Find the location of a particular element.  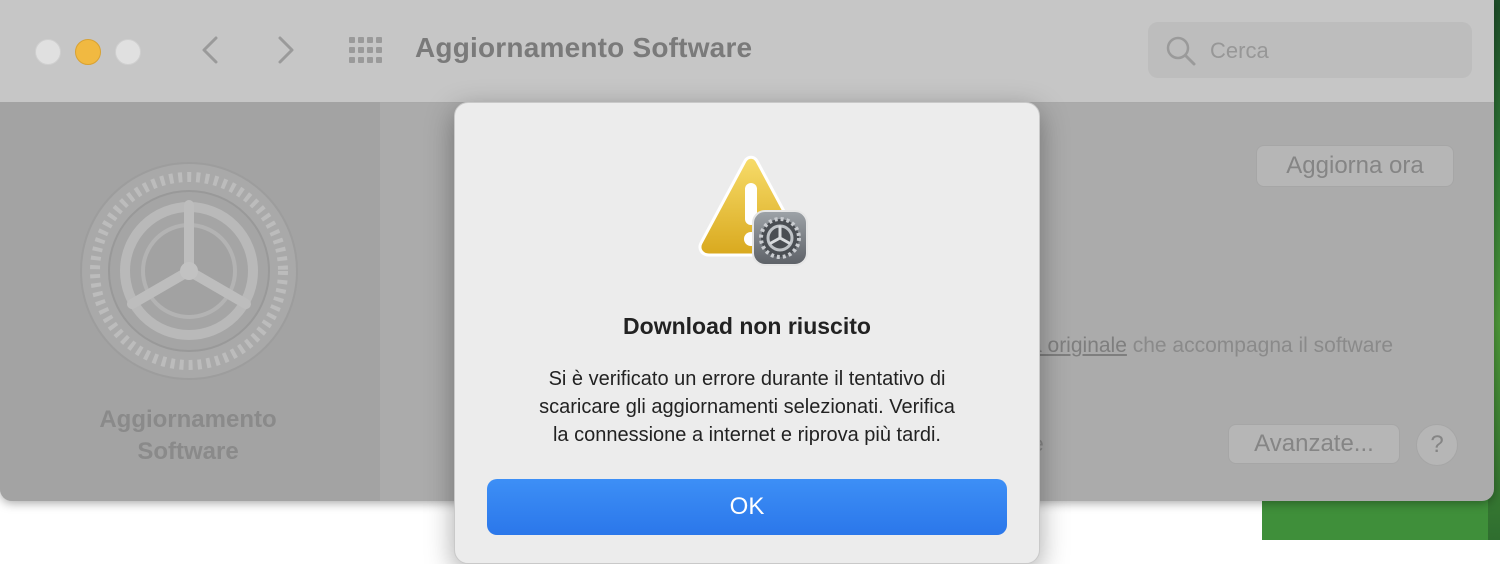

sidebar-app-label: Aggiornamento Software is located at coordinates (188, 436).